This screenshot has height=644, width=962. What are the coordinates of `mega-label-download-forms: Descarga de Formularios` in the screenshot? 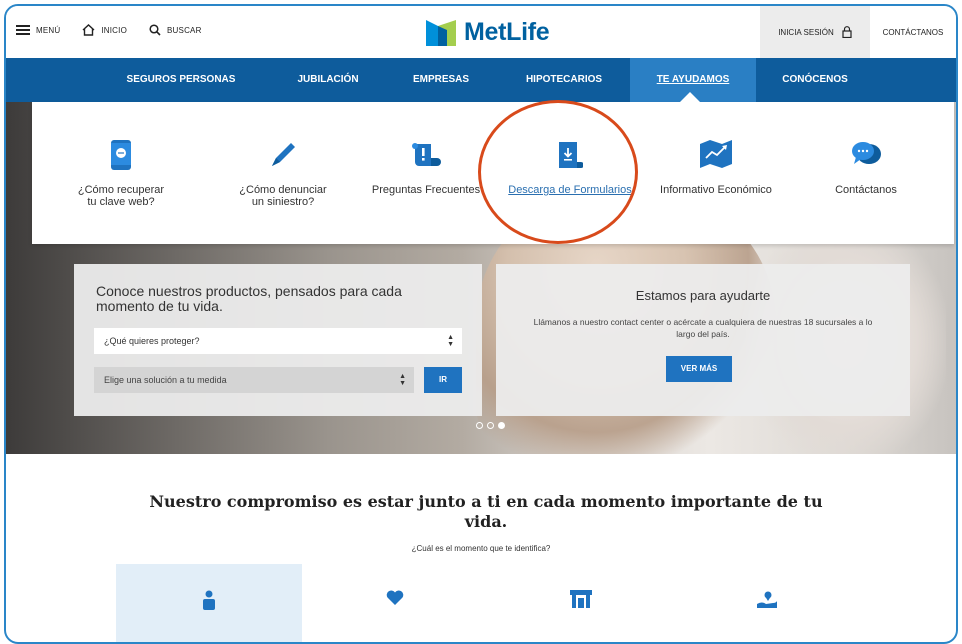 It's located at (570, 190).